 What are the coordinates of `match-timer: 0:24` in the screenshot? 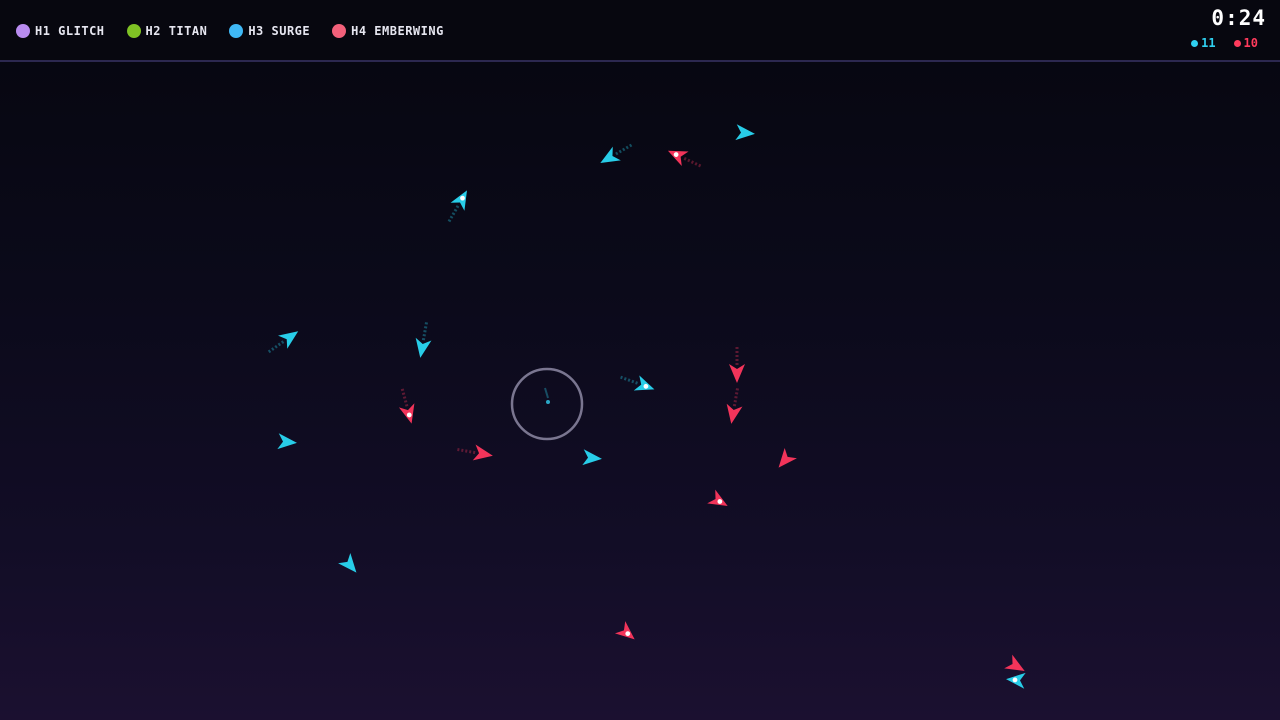 It's located at (1238, 18).